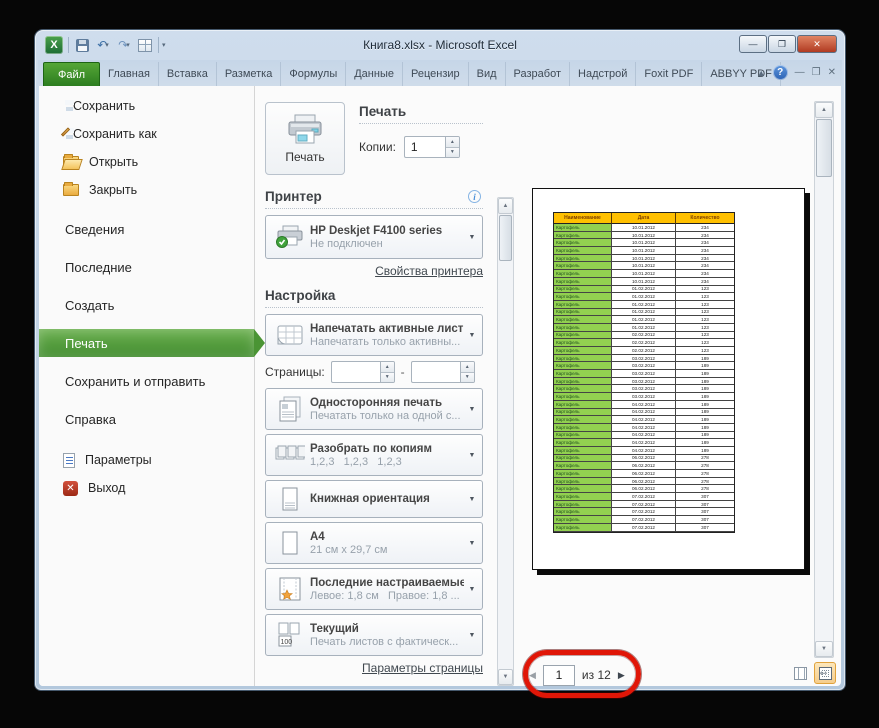 Image resolution: width=879 pixels, height=728 pixels. What do you see at coordinates (146, 134) in the screenshot?
I see `sidebar-item-save-as: Сохранить как` at bounding box center [146, 134].